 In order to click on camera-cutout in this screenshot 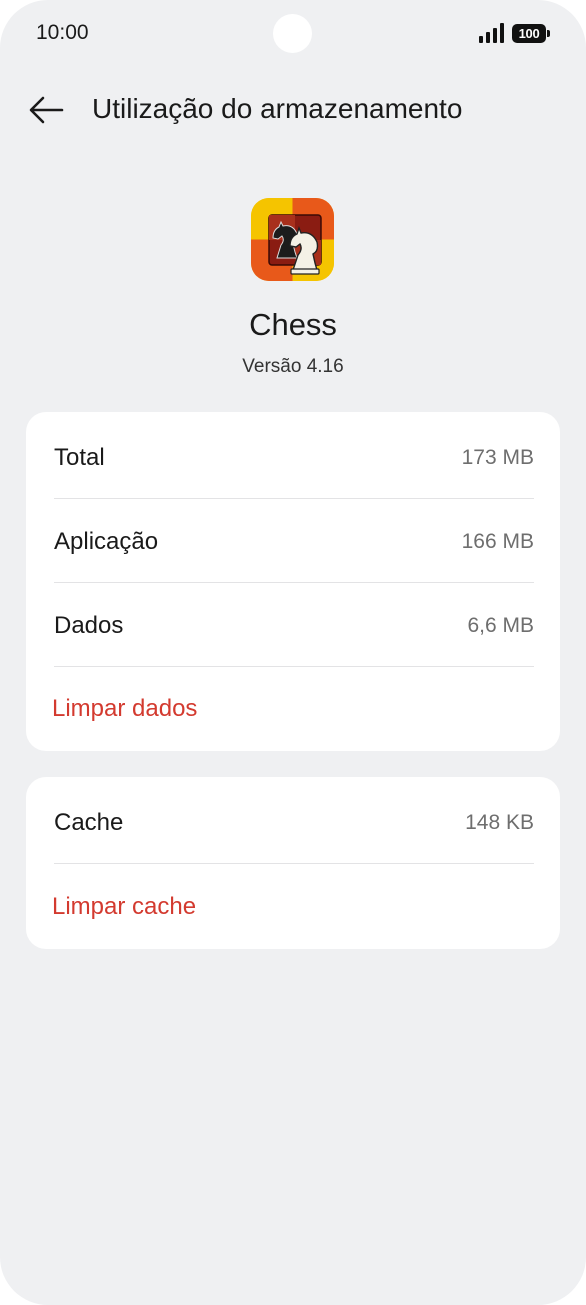, I will do `click(292, 33)`.